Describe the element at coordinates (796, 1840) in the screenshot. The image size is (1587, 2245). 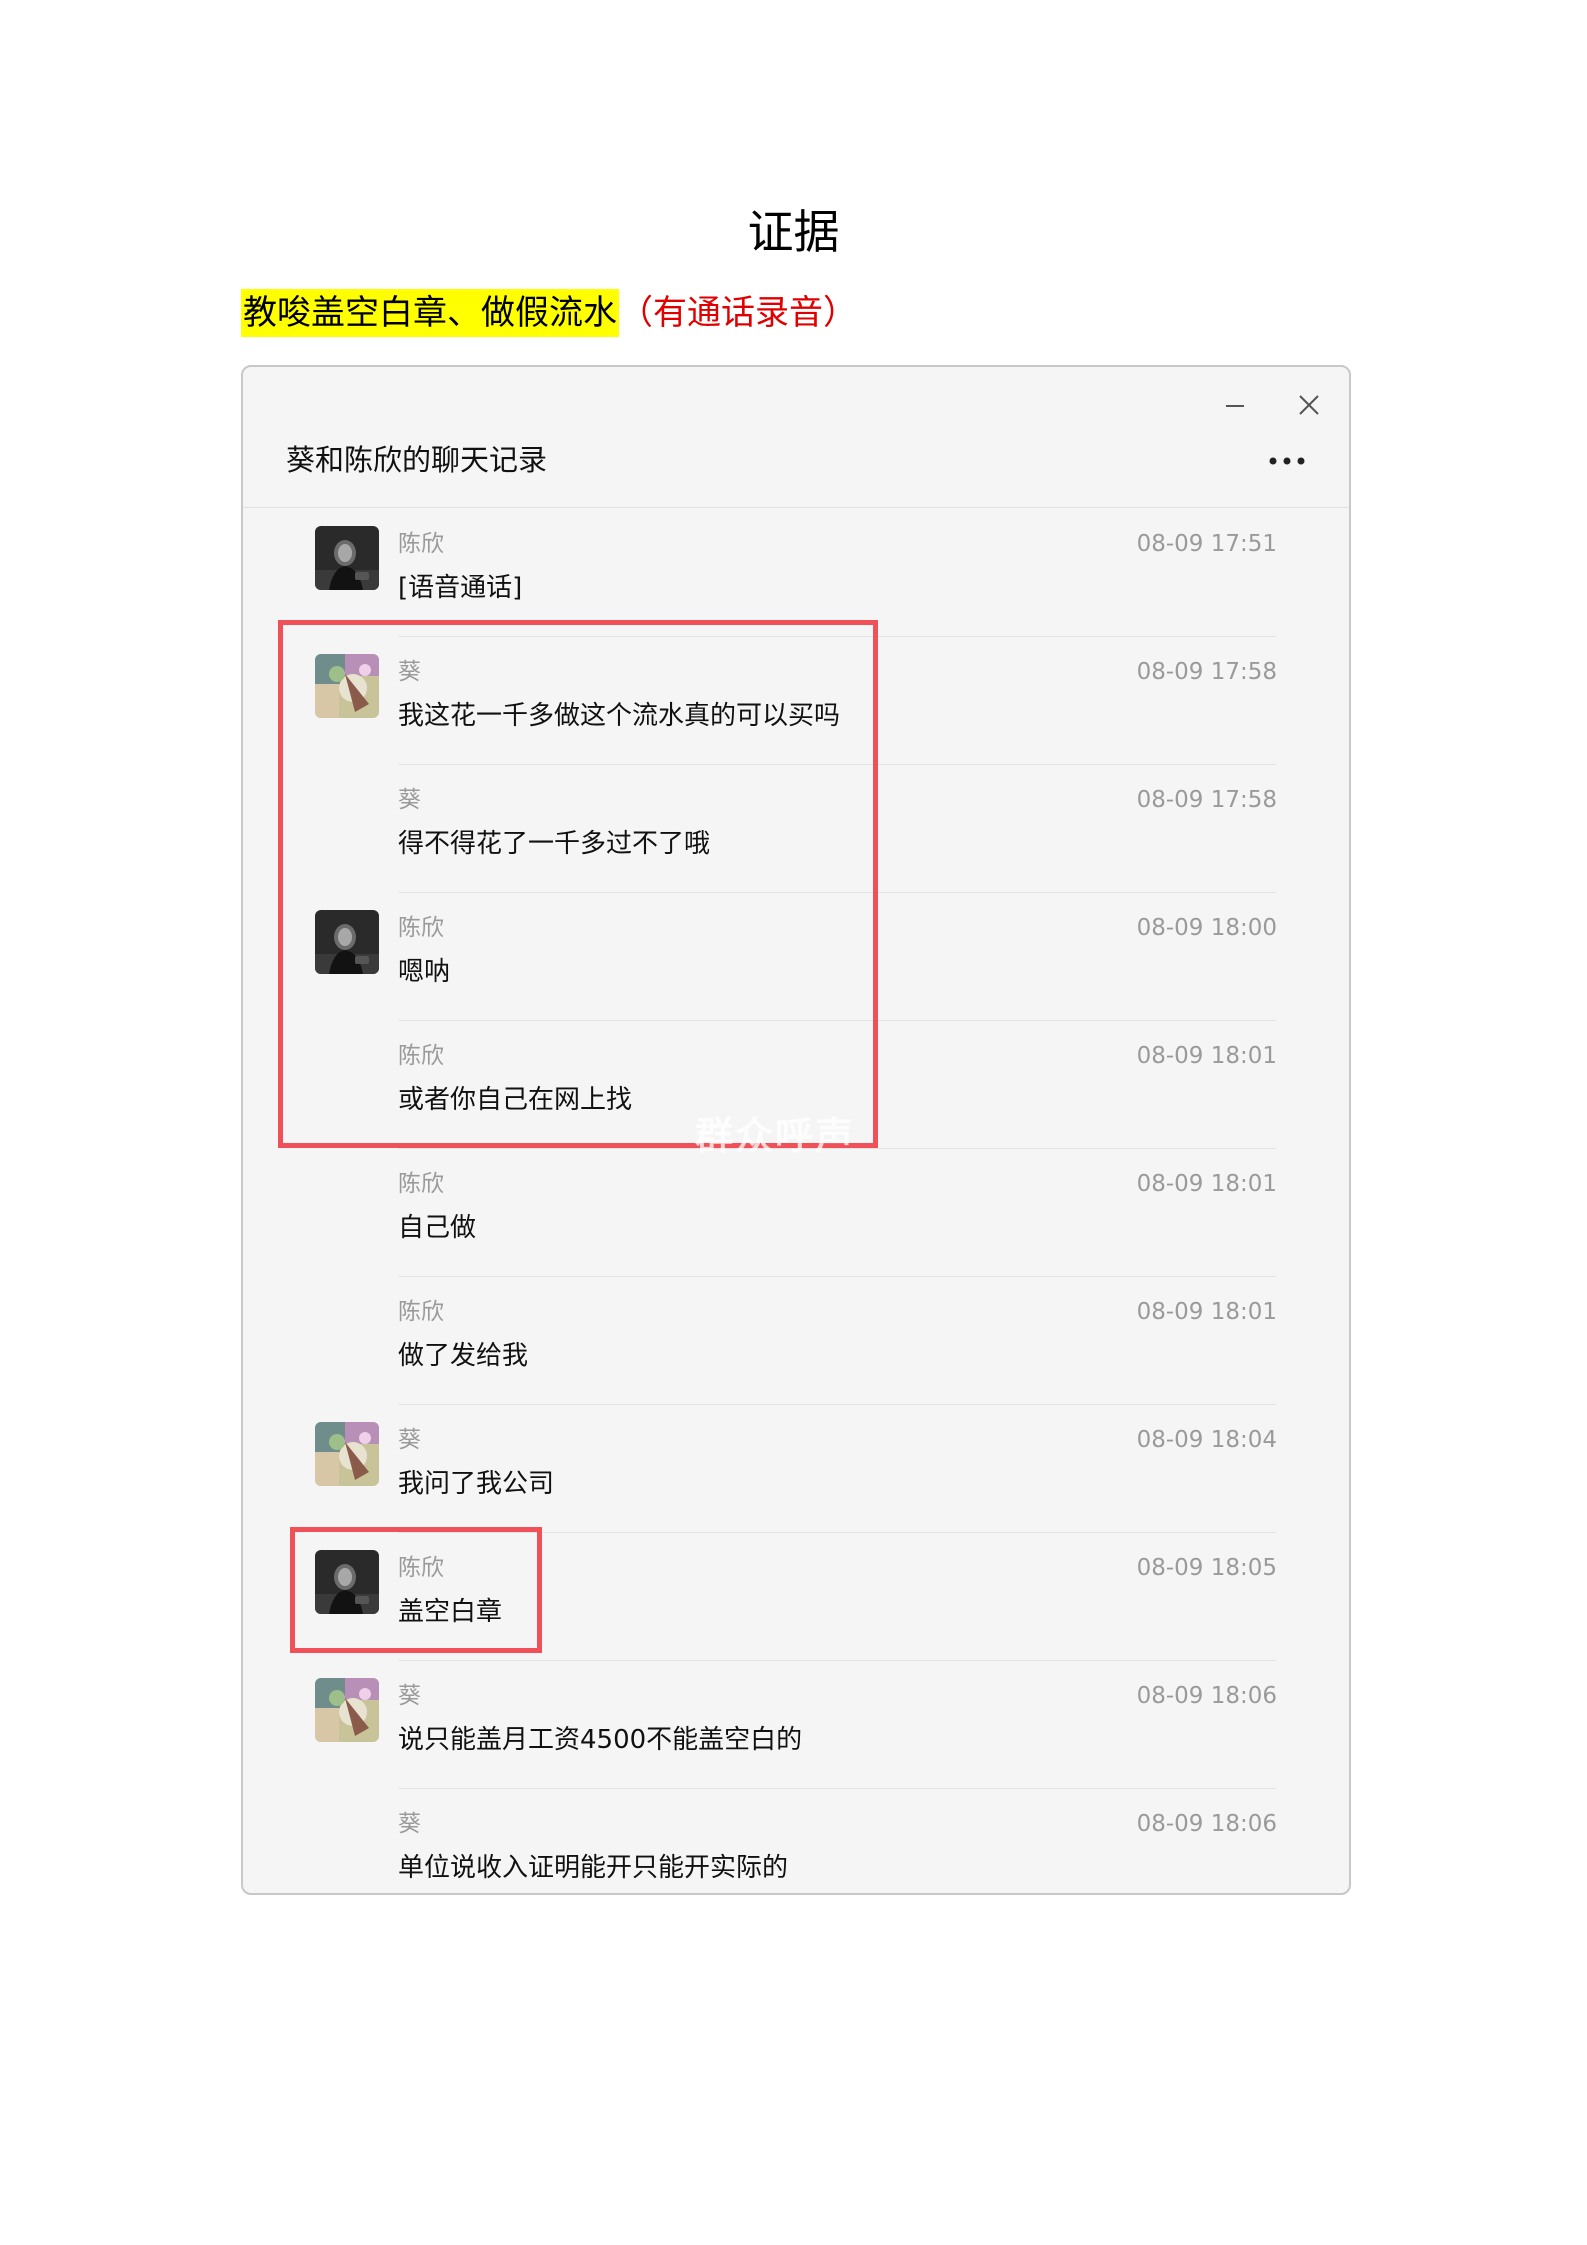
I see `message-item: 葵 08-09 18:06 单位说收入证明能开只能开实际的` at that location.